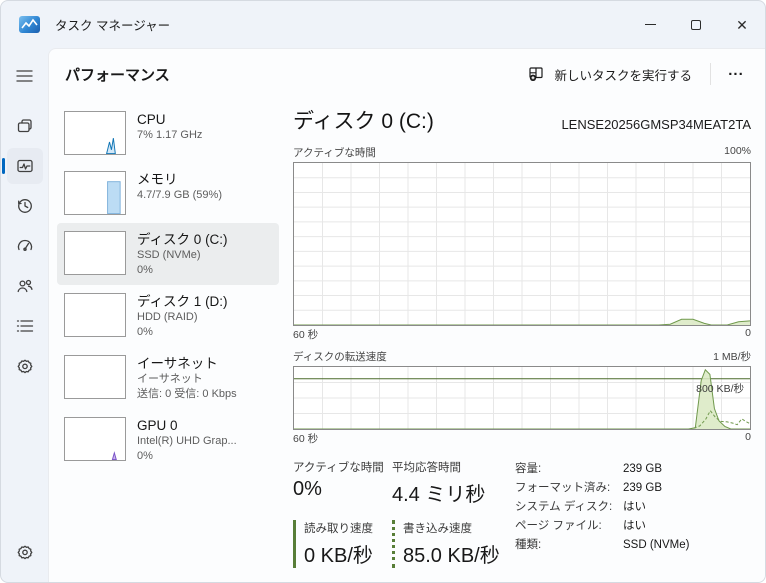  What do you see at coordinates (522, 398) in the screenshot?
I see `transfer-rate-chart: 800 KB/秒` at bounding box center [522, 398].